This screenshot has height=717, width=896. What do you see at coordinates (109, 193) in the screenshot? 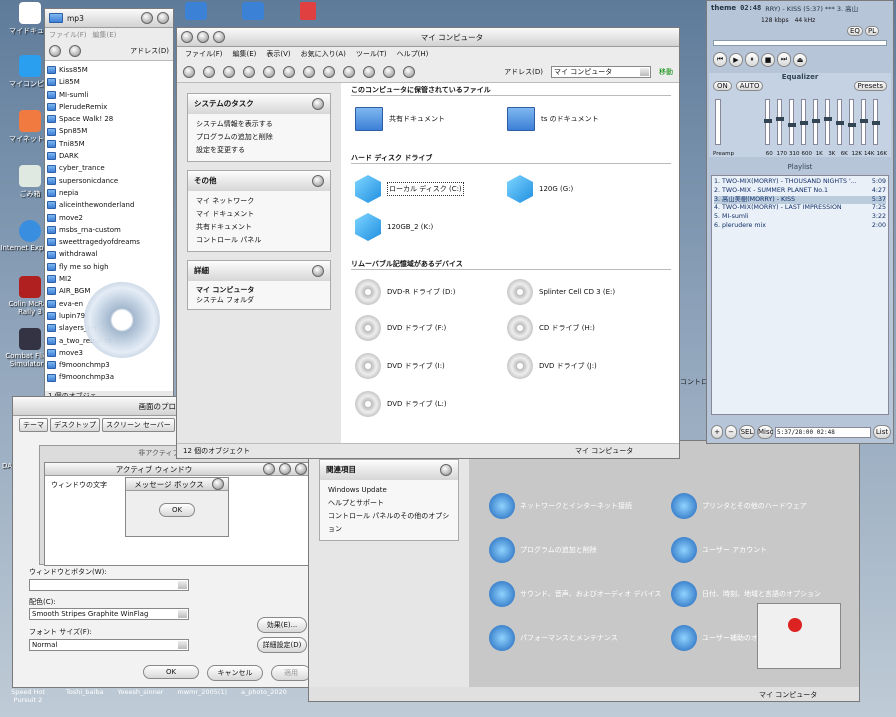
I see `list-item: nepia` at bounding box center [109, 193].